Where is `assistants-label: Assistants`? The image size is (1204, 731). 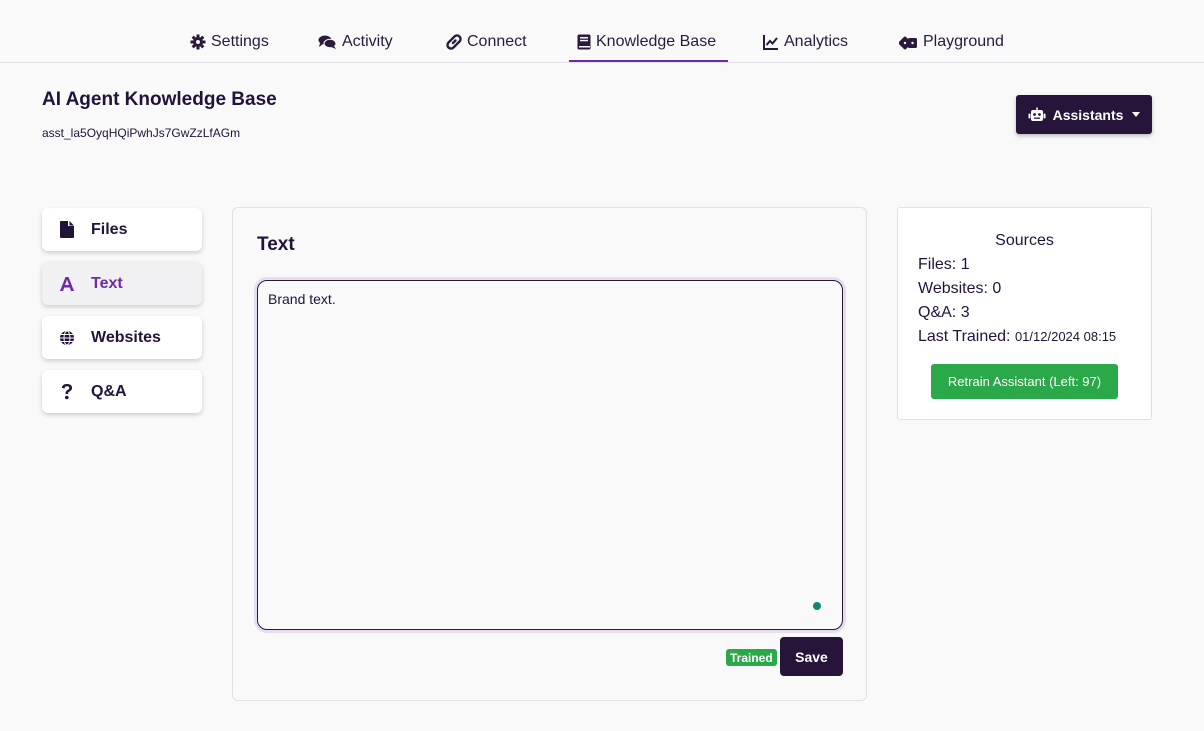
assistants-label: Assistants is located at coordinates (1088, 114).